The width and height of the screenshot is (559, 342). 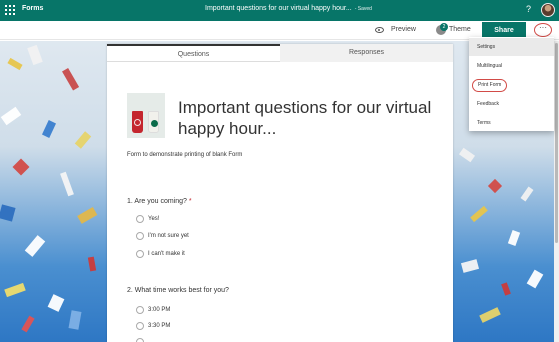 What do you see at coordinates (444, 27) in the screenshot?
I see `theme-badge: 2` at bounding box center [444, 27].